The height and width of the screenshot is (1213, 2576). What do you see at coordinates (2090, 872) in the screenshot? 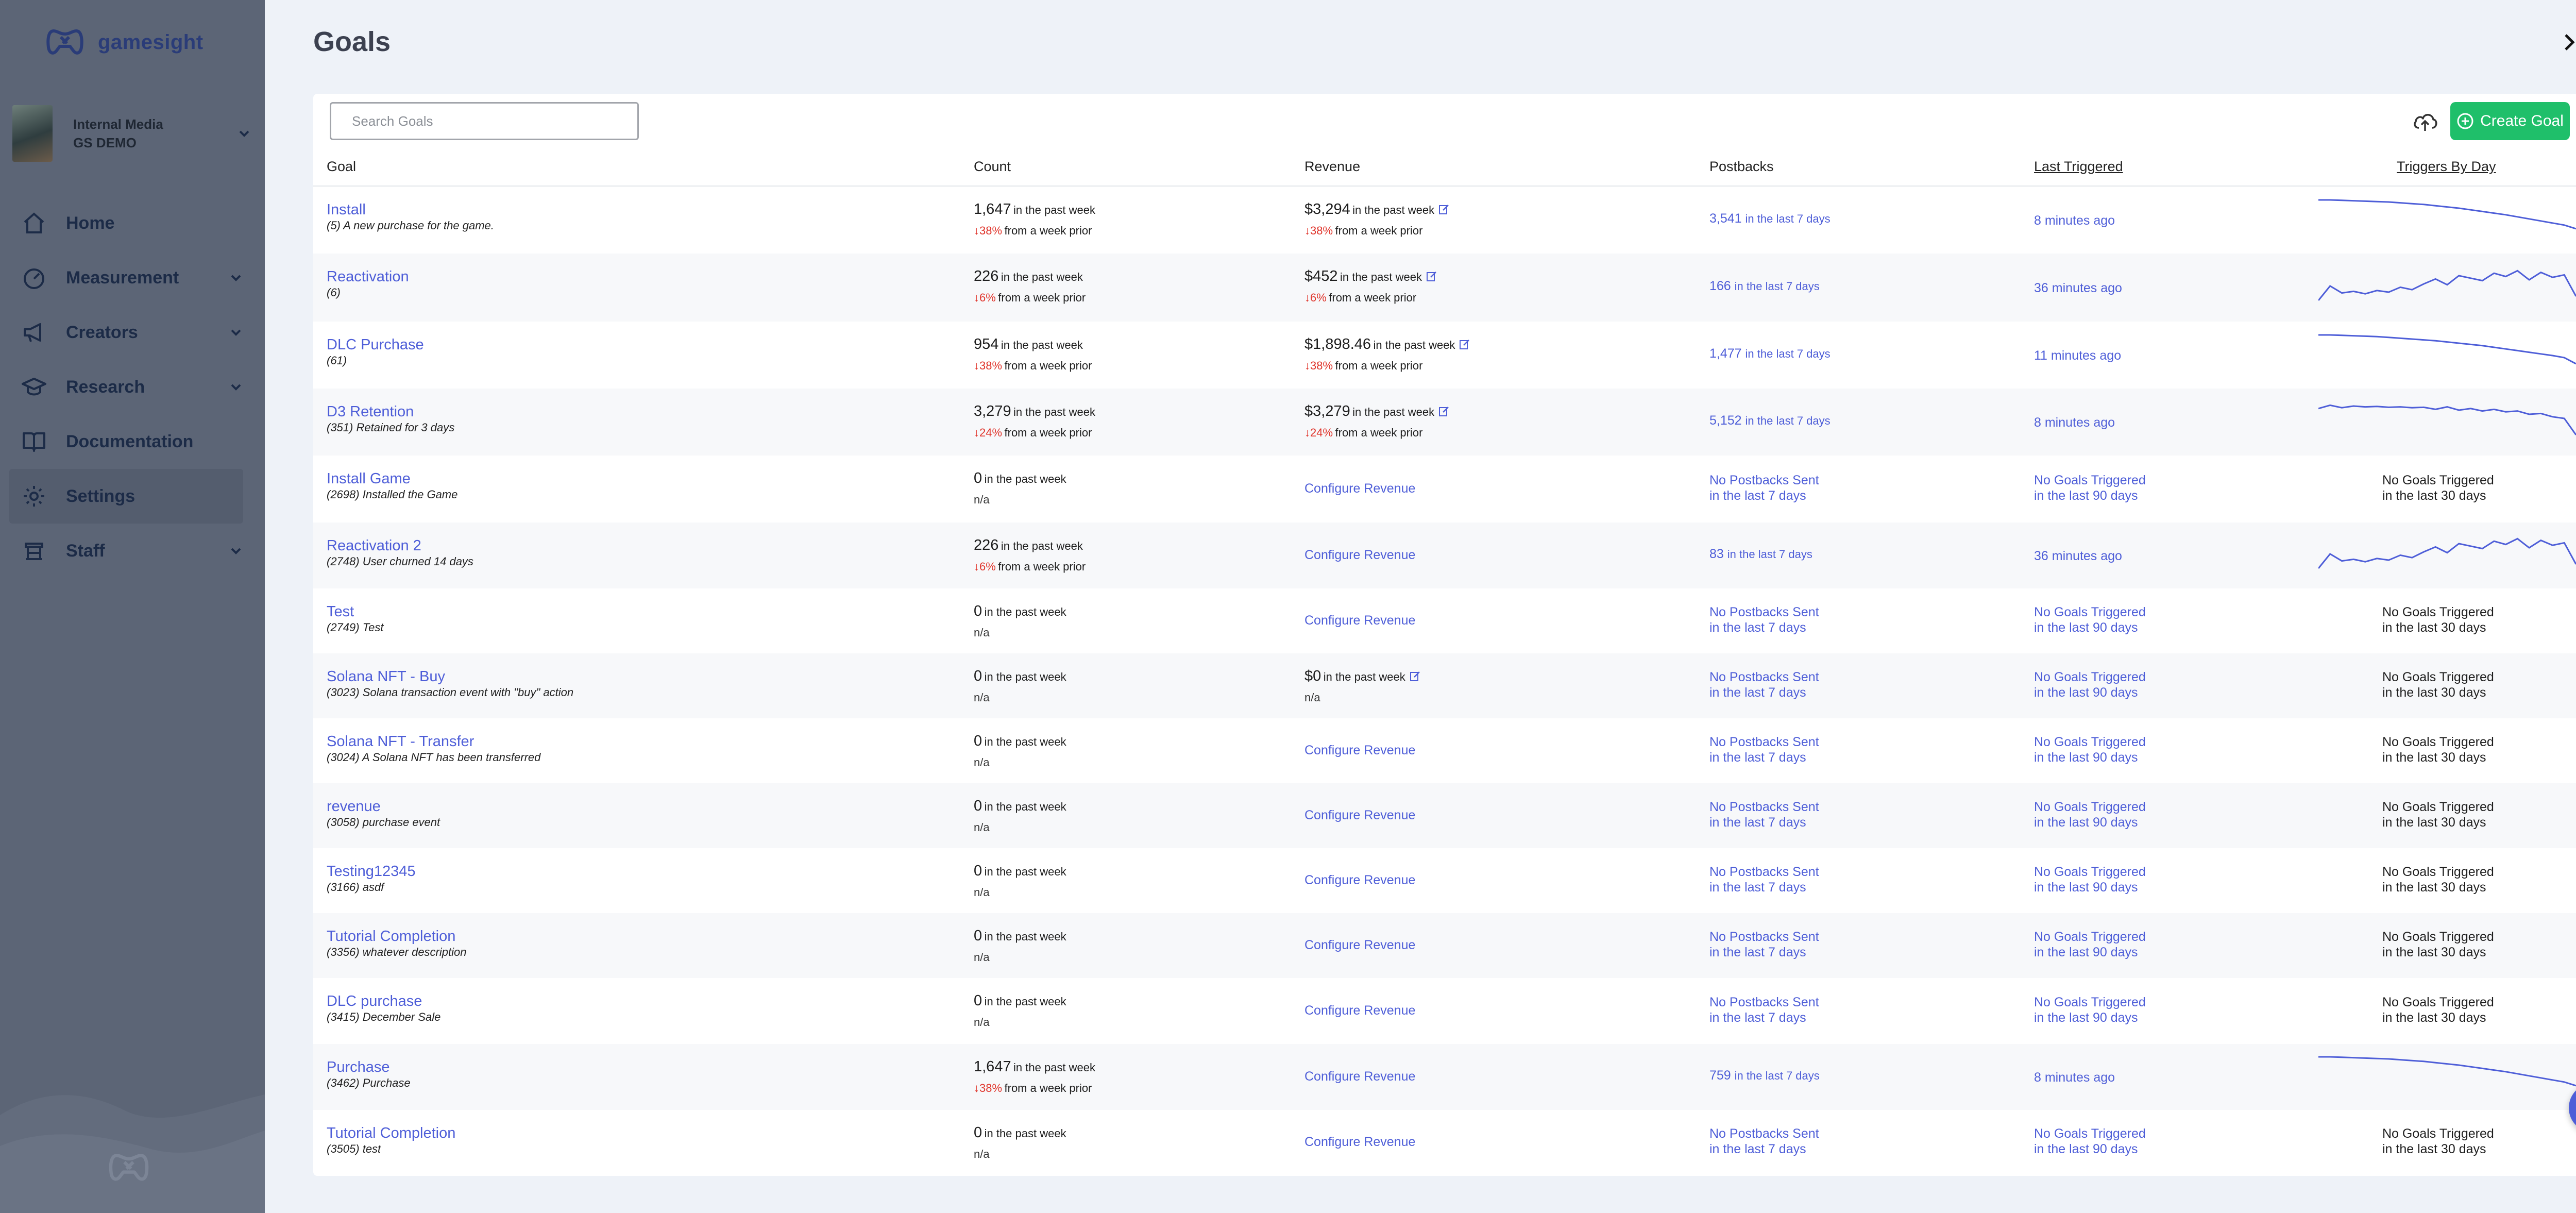
I see `triggered-none-label: No Goals Triggered` at bounding box center [2090, 872].